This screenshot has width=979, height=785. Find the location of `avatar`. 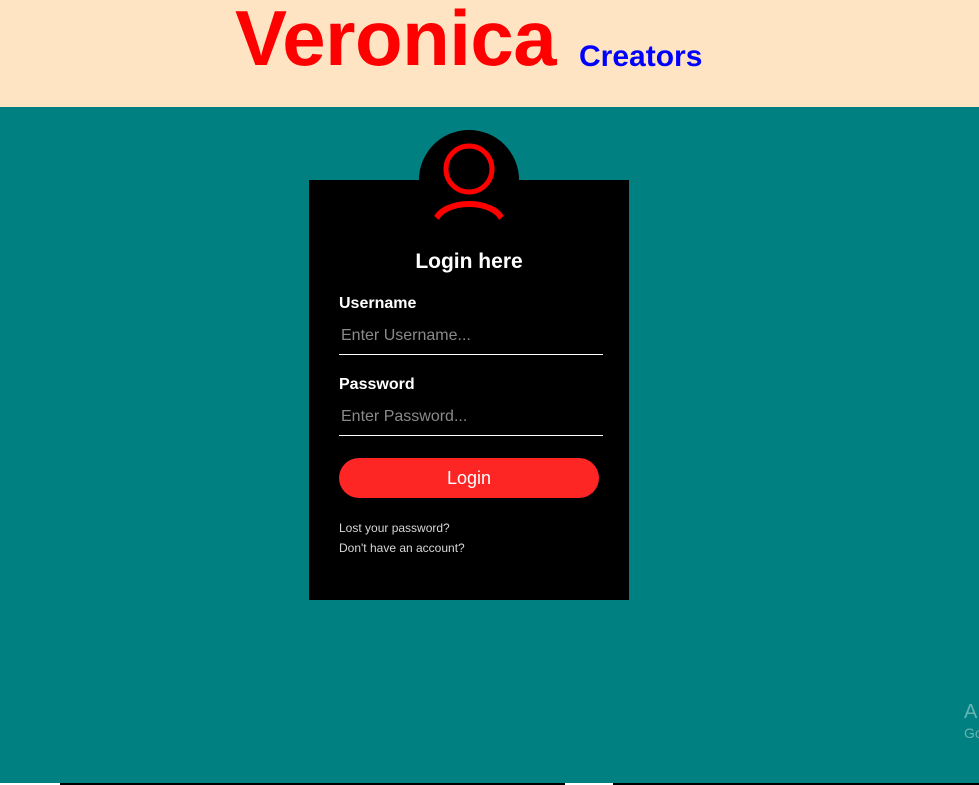

avatar is located at coordinates (469, 180).